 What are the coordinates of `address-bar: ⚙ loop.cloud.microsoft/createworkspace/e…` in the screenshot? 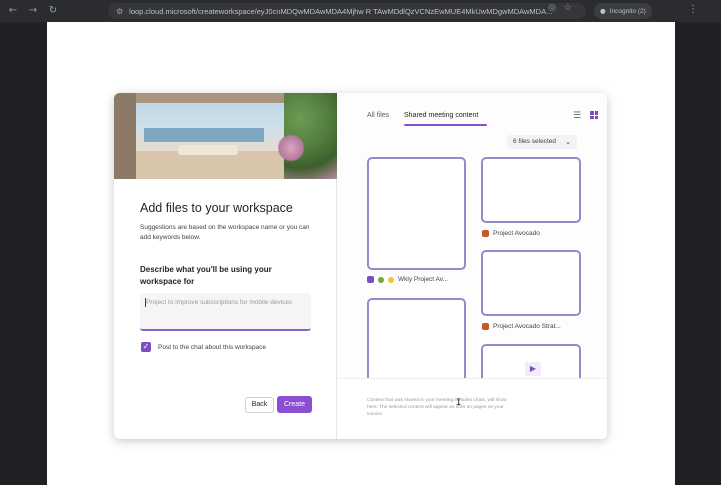 It's located at (347, 11).